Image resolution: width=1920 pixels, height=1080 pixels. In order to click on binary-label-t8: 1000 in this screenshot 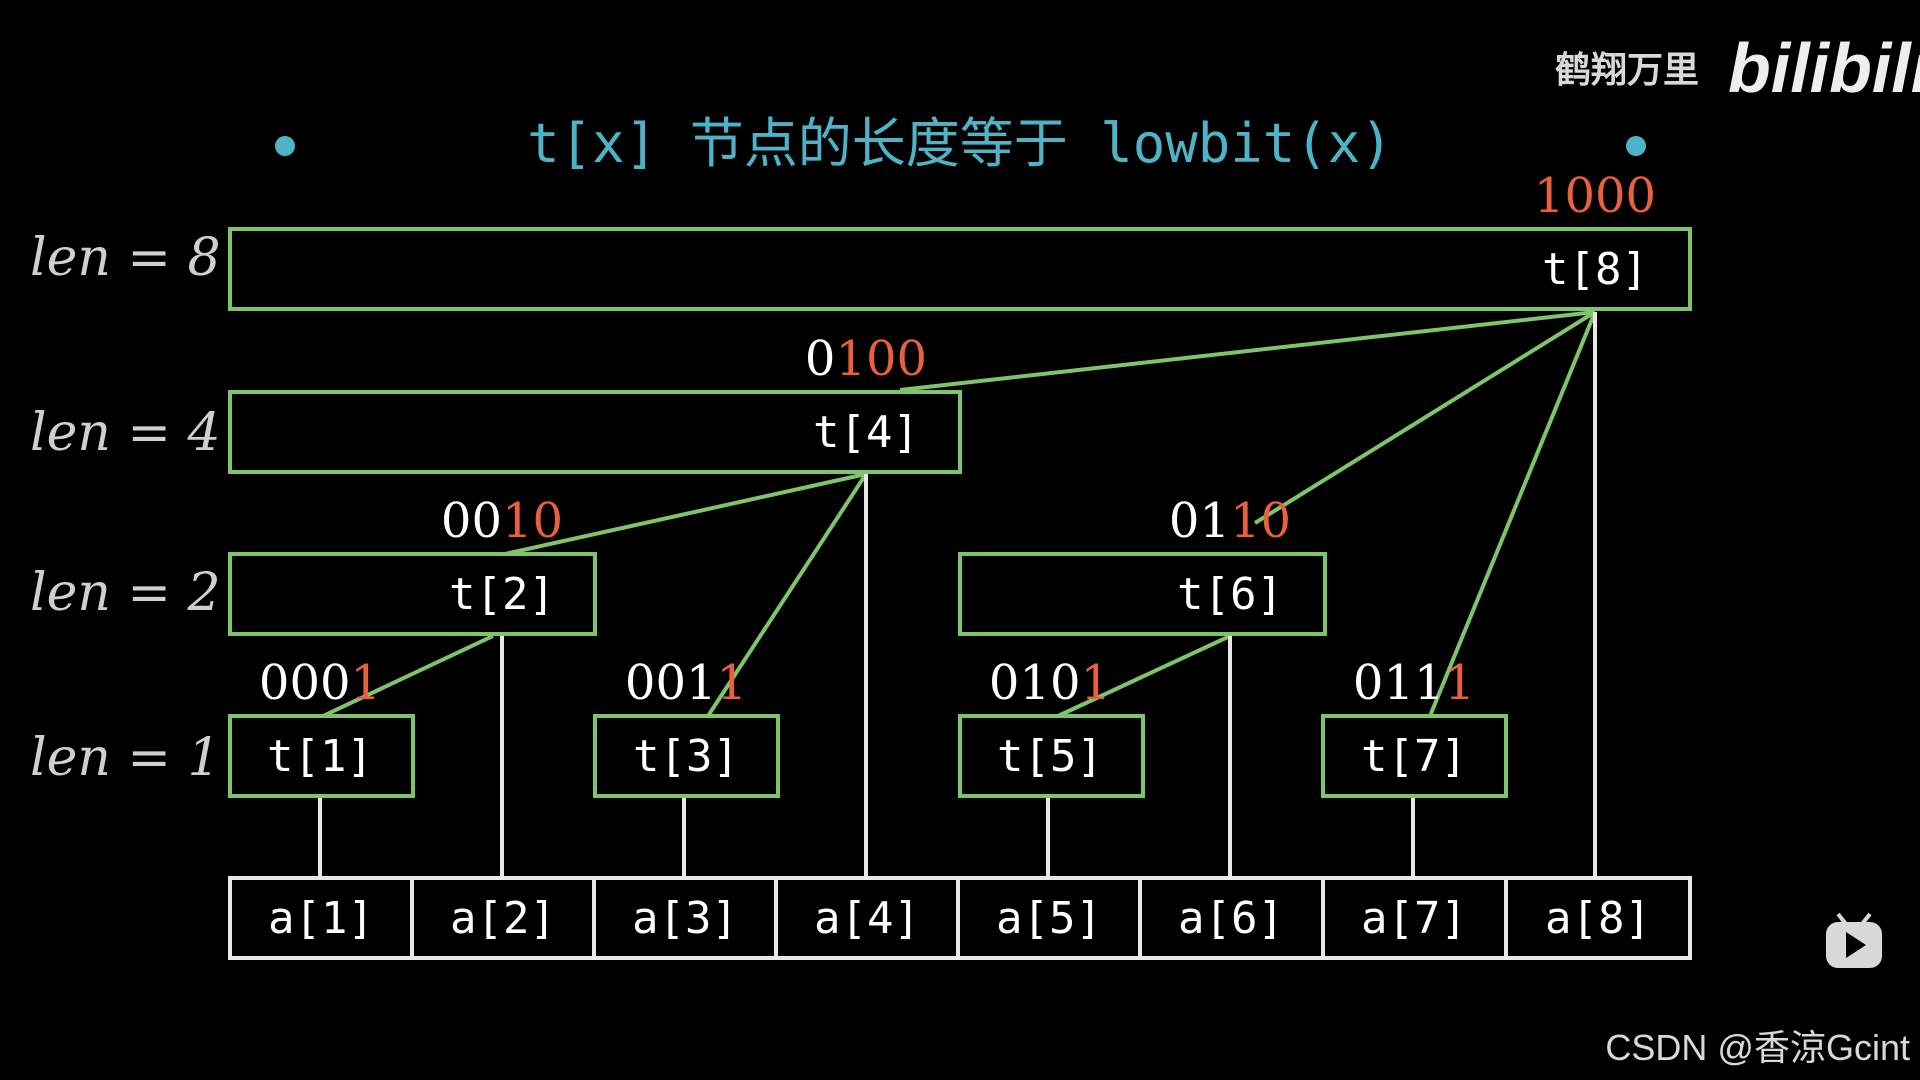, I will do `click(1595, 196)`.